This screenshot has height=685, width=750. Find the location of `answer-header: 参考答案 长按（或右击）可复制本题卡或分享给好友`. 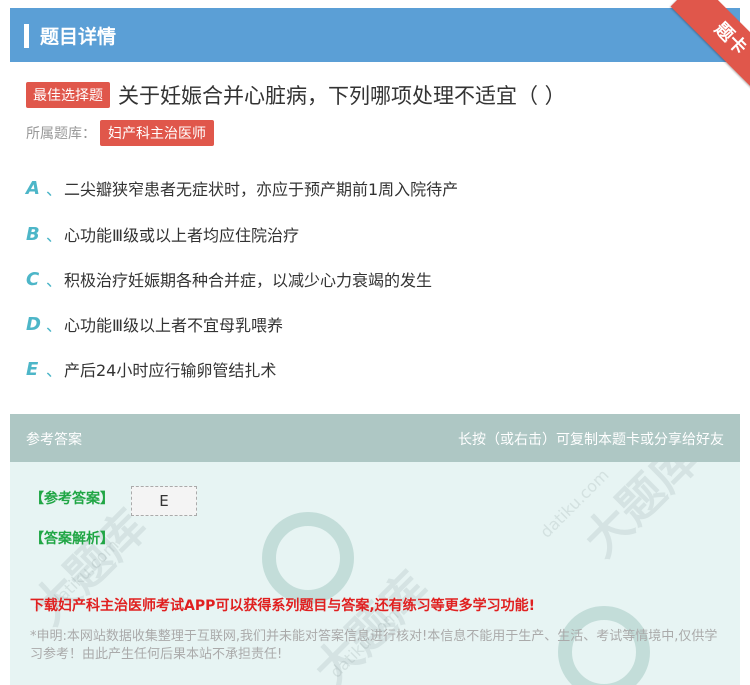

answer-header: 参考答案 长按（或右击）可复制本题卡或分享给好友 is located at coordinates (375, 438).